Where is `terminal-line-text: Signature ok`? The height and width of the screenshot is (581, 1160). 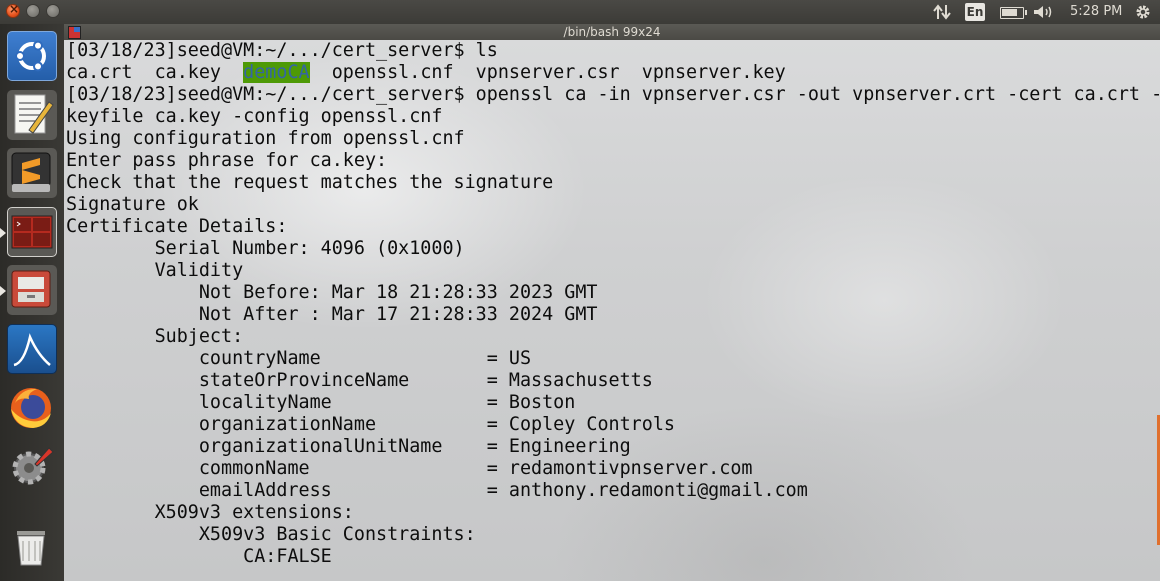 terminal-line-text: Signature ok is located at coordinates (132, 204).